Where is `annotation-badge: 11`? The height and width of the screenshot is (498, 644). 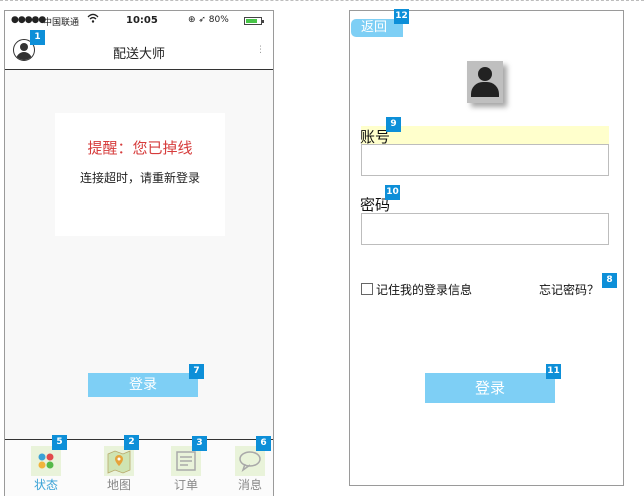 annotation-badge: 11 is located at coordinates (553, 371).